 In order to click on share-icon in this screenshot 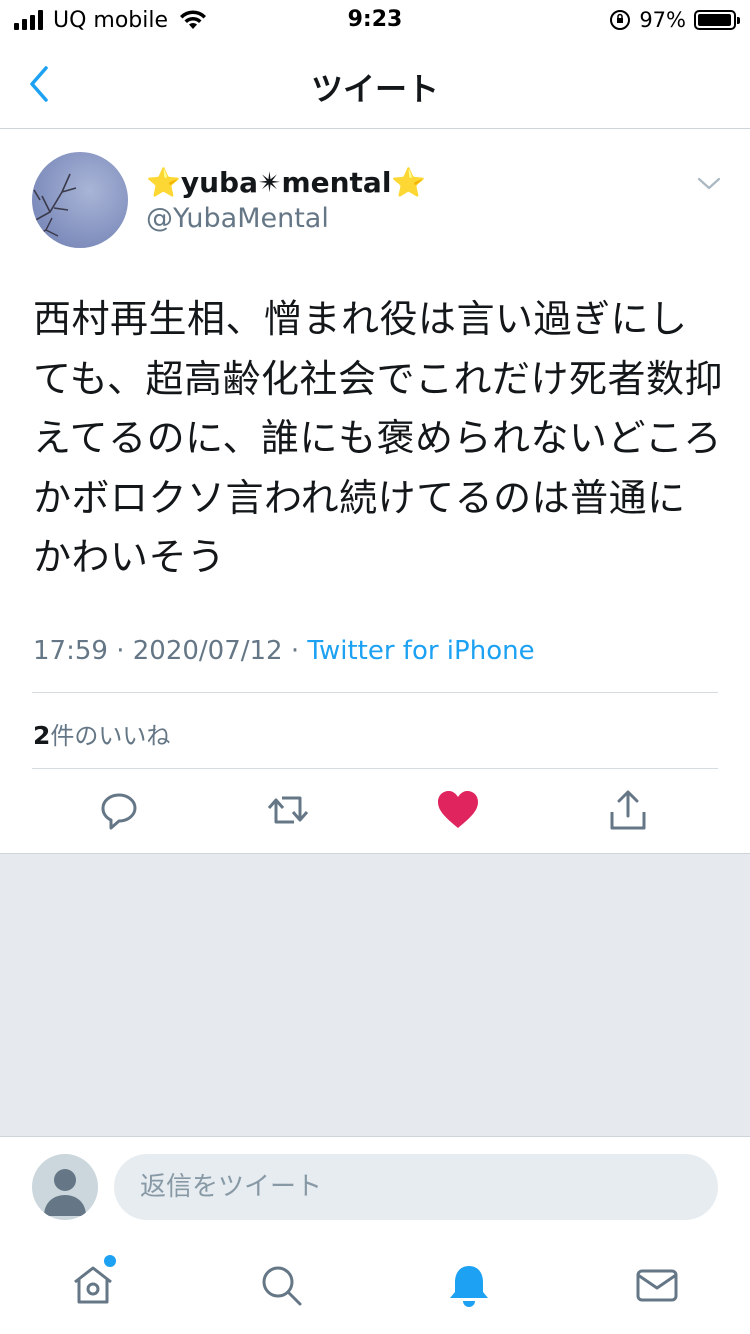, I will do `click(628, 810)`.